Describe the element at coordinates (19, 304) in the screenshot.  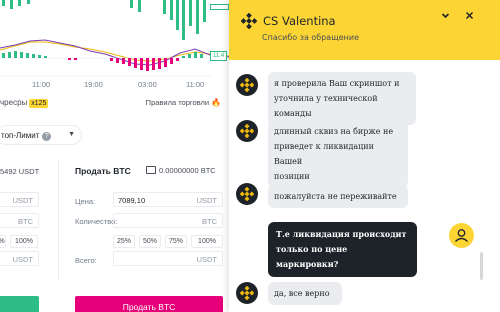
I see `buy-button` at that location.